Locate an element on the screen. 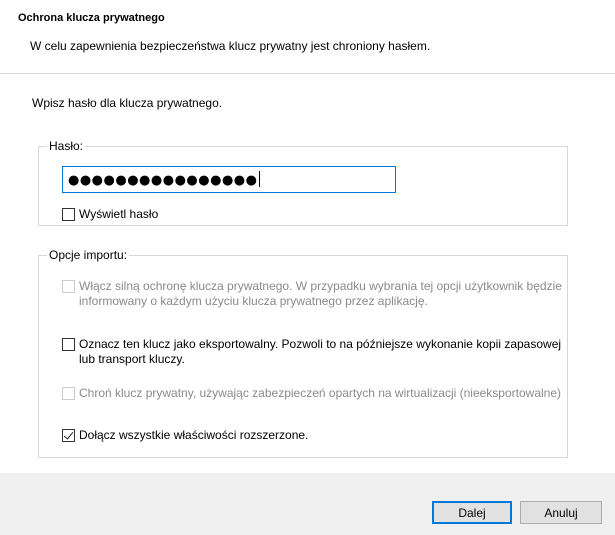 This screenshot has width=615, height=535. page-title: Ochrona klucza prywatnego is located at coordinates (91, 18).